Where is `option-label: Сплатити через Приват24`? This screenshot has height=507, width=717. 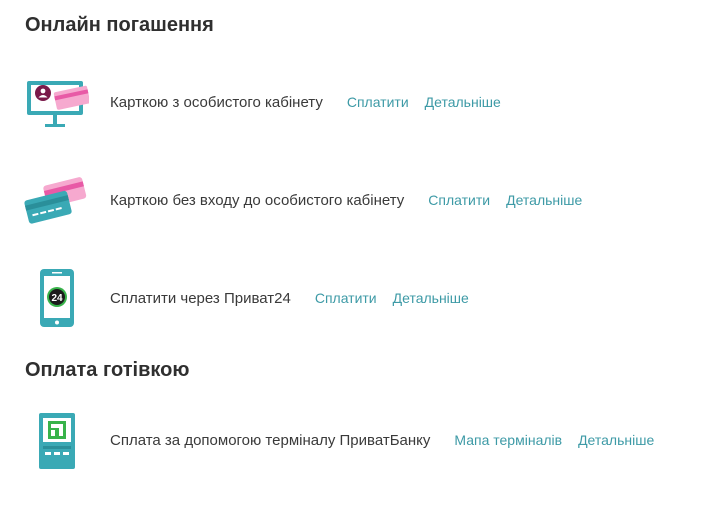
option-label: Сплатити через Приват24 is located at coordinates (200, 298).